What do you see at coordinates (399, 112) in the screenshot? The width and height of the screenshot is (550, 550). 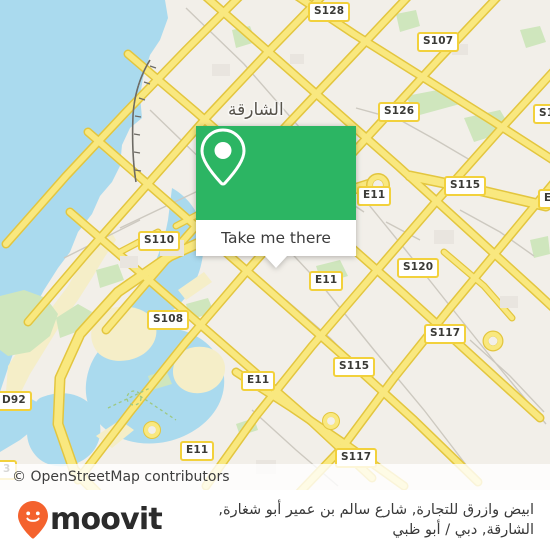 I see `road-shield: S126` at bounding box center [399, 112].